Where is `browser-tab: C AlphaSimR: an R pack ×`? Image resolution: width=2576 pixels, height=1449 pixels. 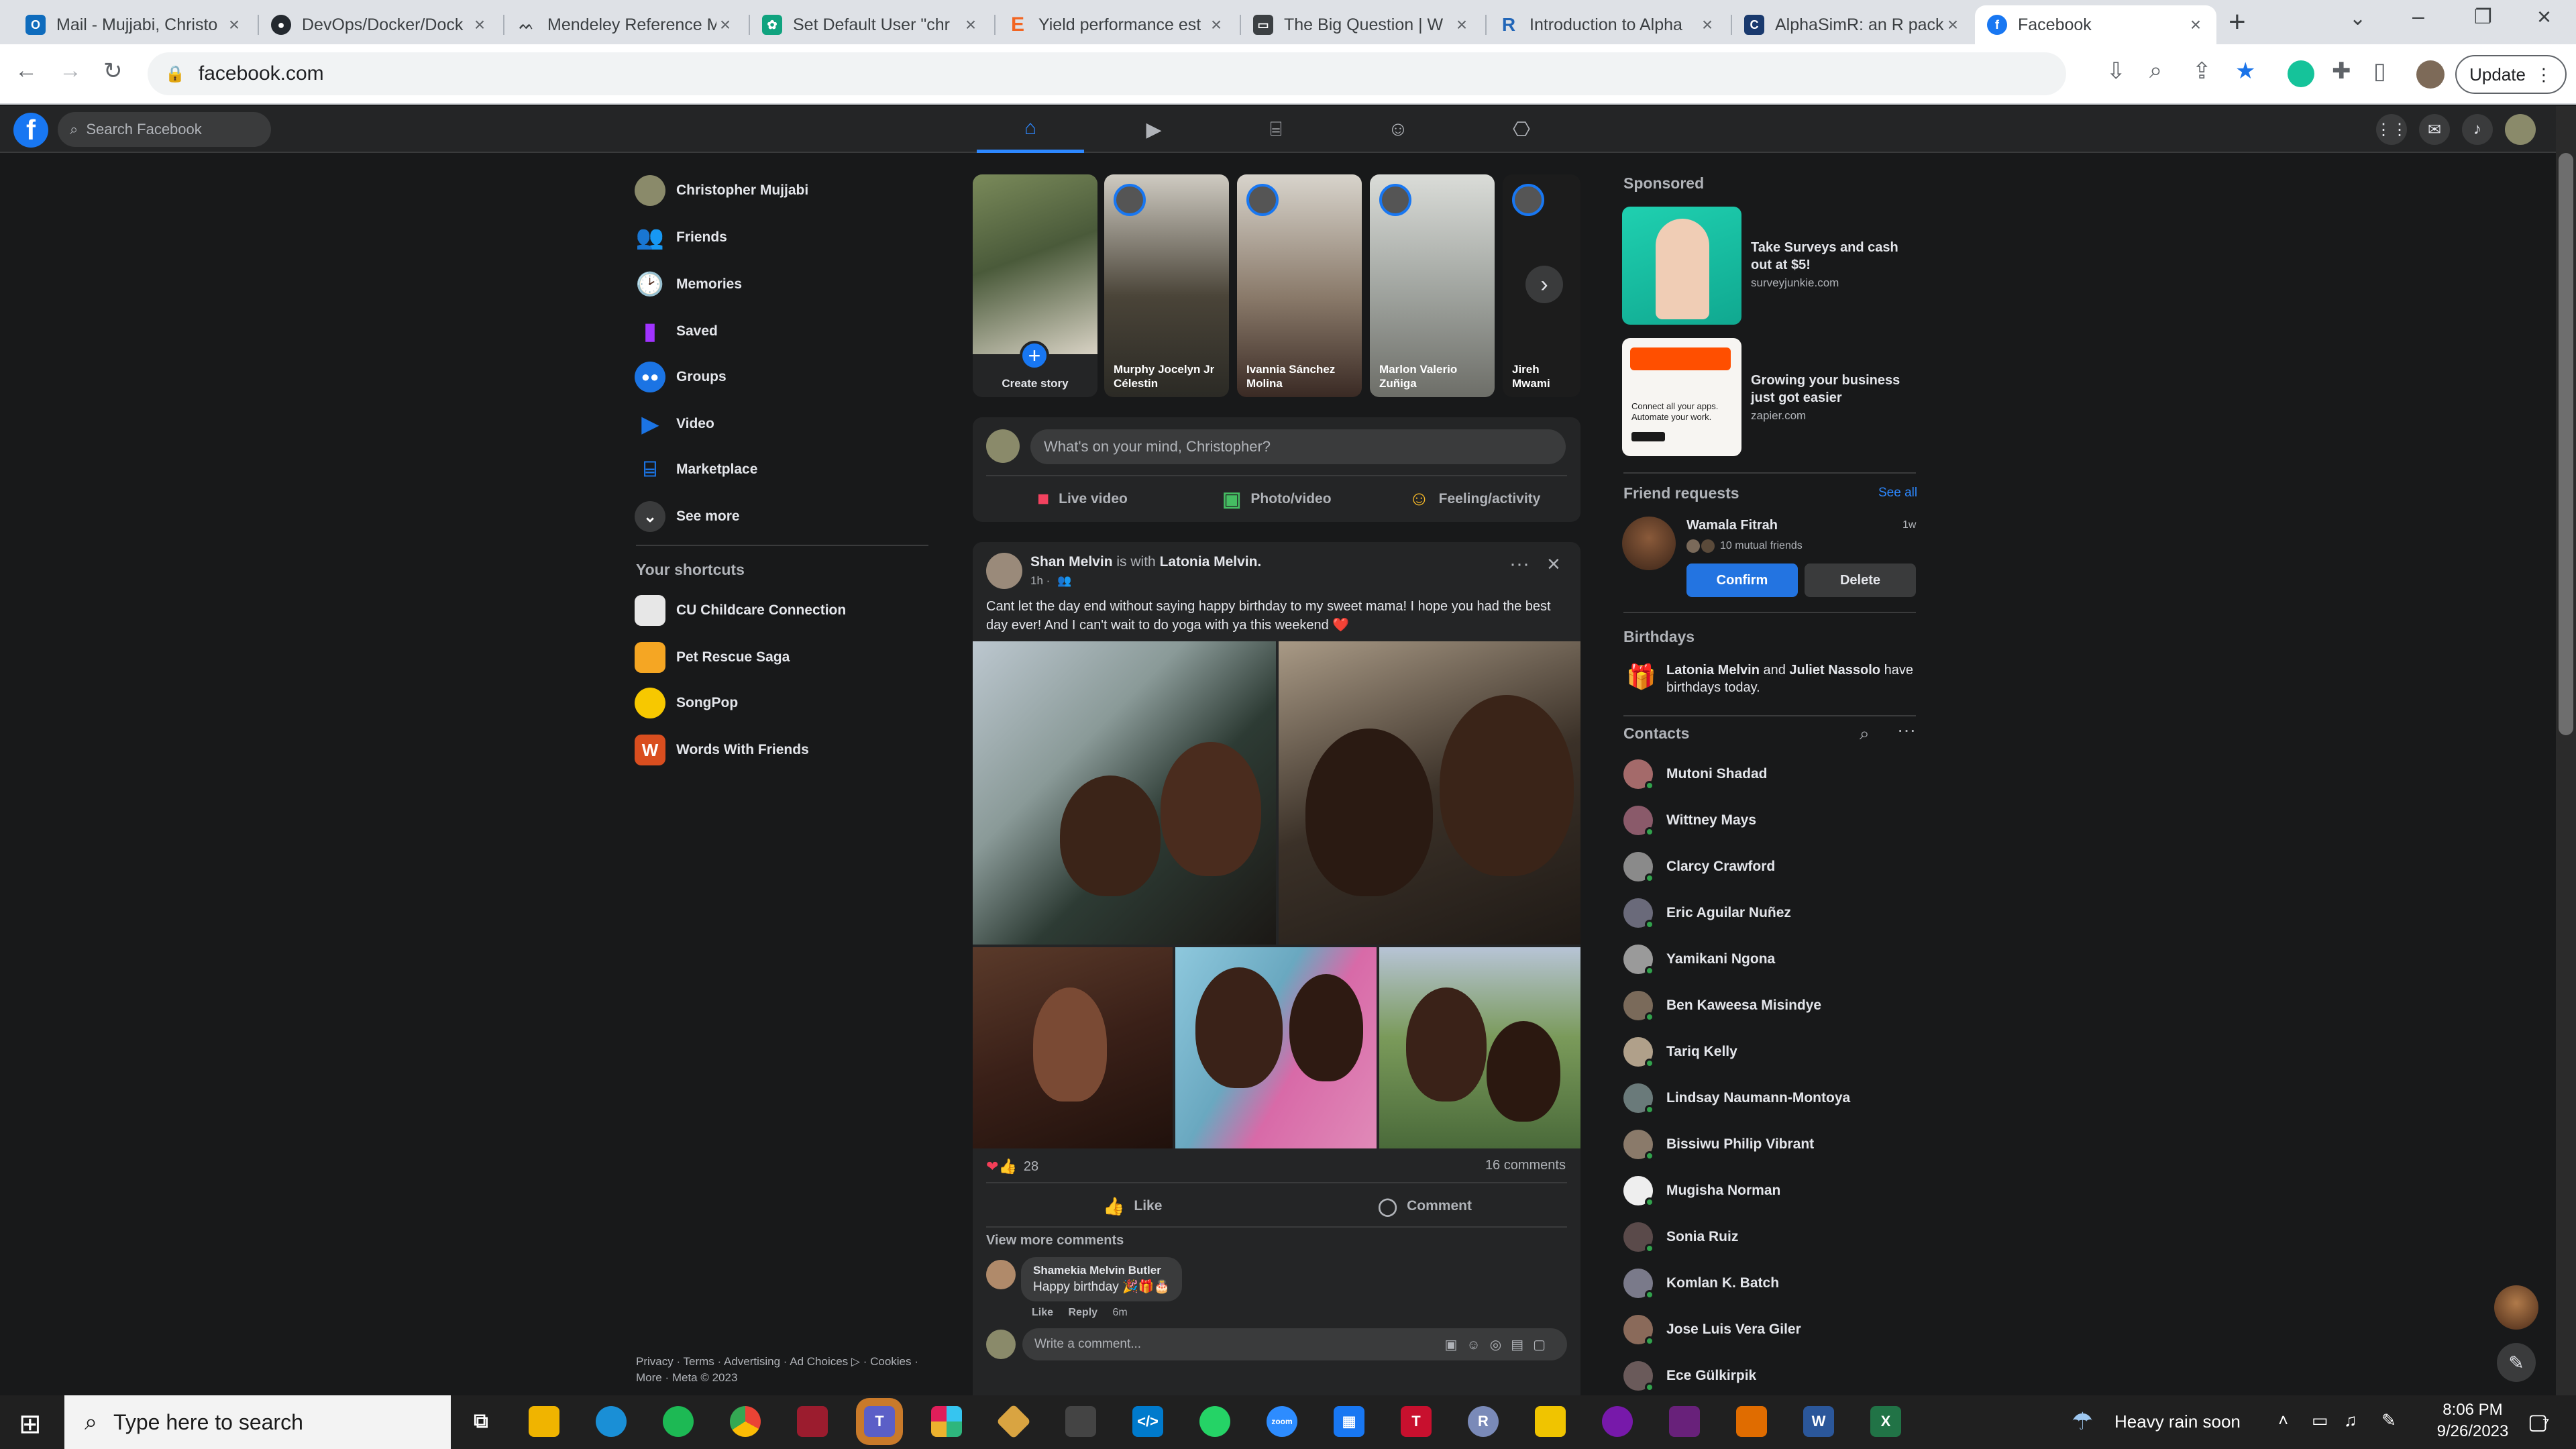 browser-tab: C AlphaSimR: an R pack × is located at coordinates (1853, 24).